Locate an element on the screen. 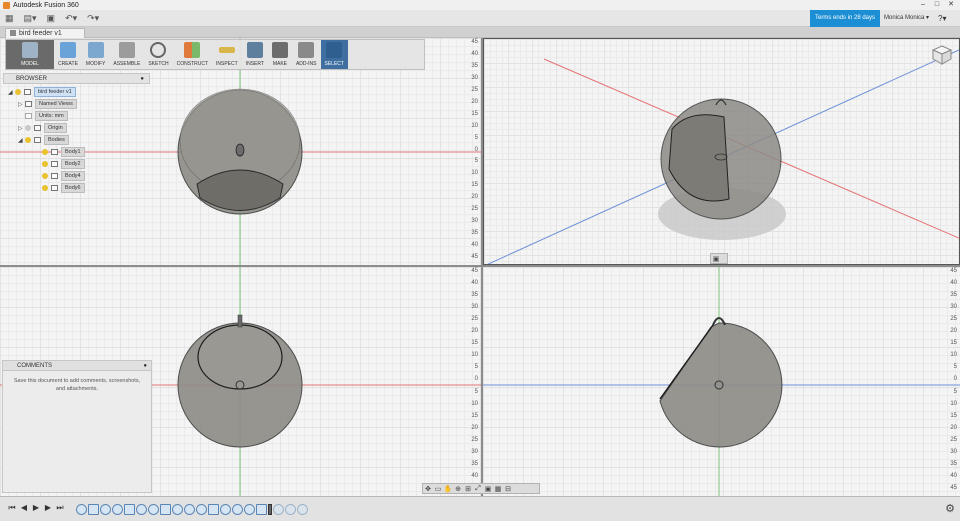  undo-icon: ↶▾ is located at coordinates (71, 18).